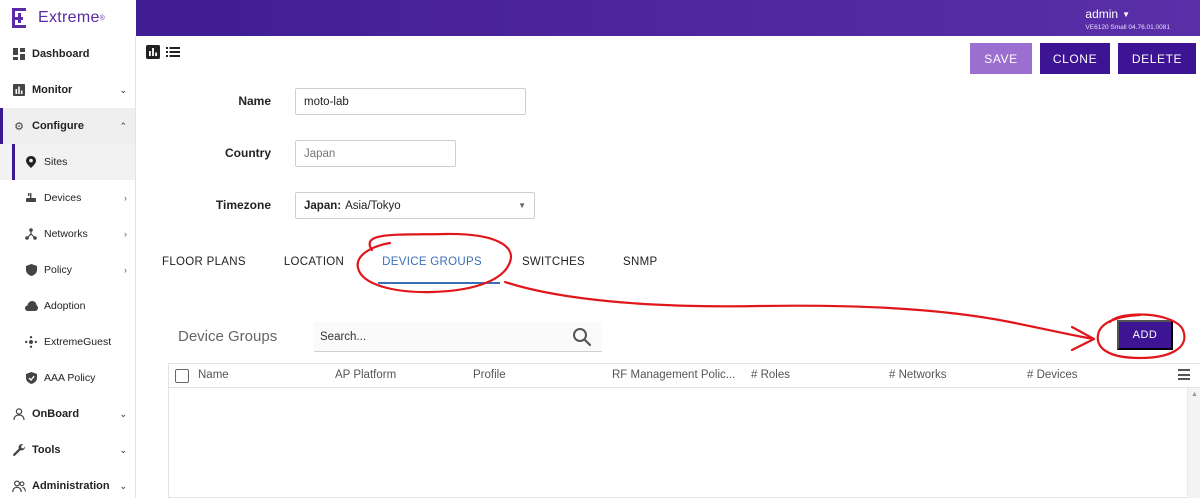 The width and height of the screenshot is (1200, 498). I want to click on column-header-devices: # Devices, so click(1052, 375).